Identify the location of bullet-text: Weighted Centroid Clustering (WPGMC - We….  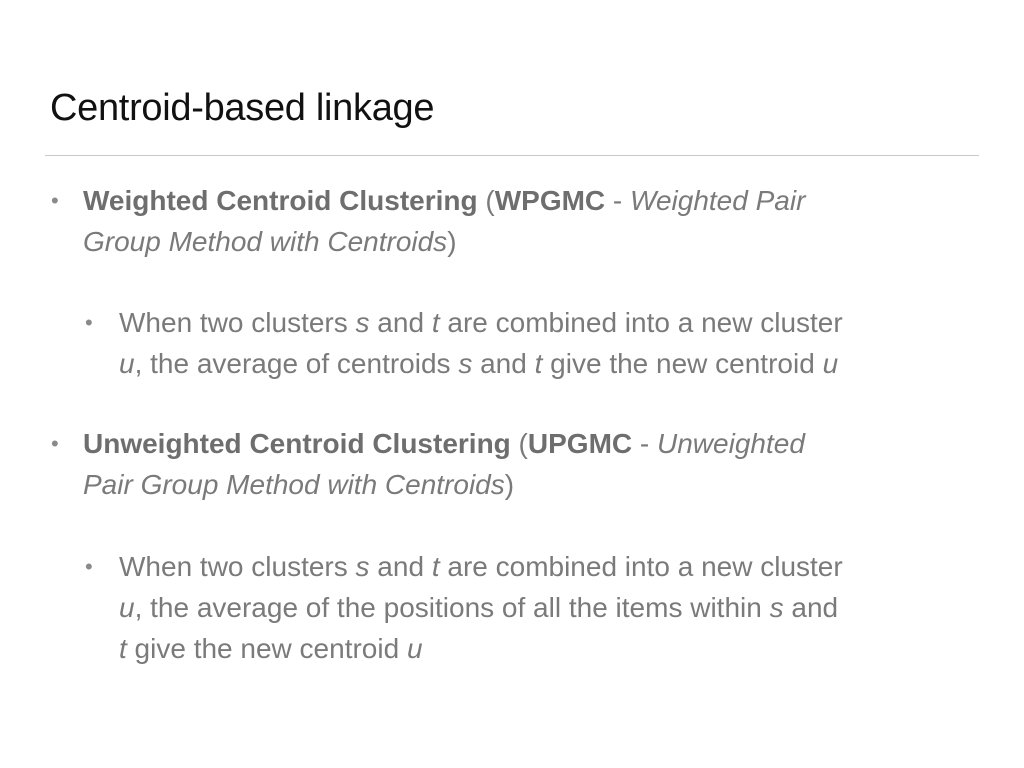
(533, 221).